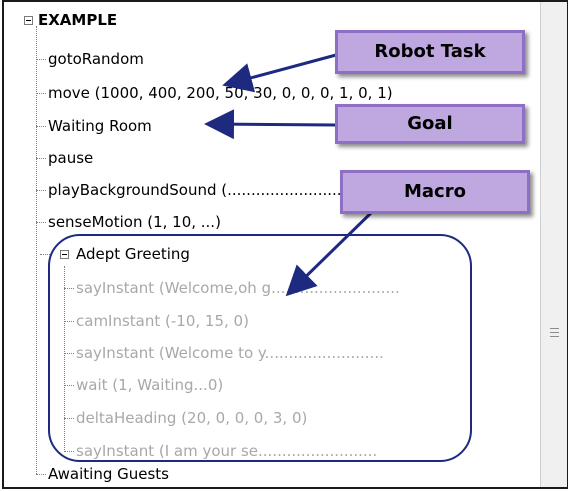 The height and width of the screenshot is (491, 574). Describe the element at coordinates (134, 222) in the screenshot. I see `tree-item: senseMotion (1, 10, ...)` at that location.